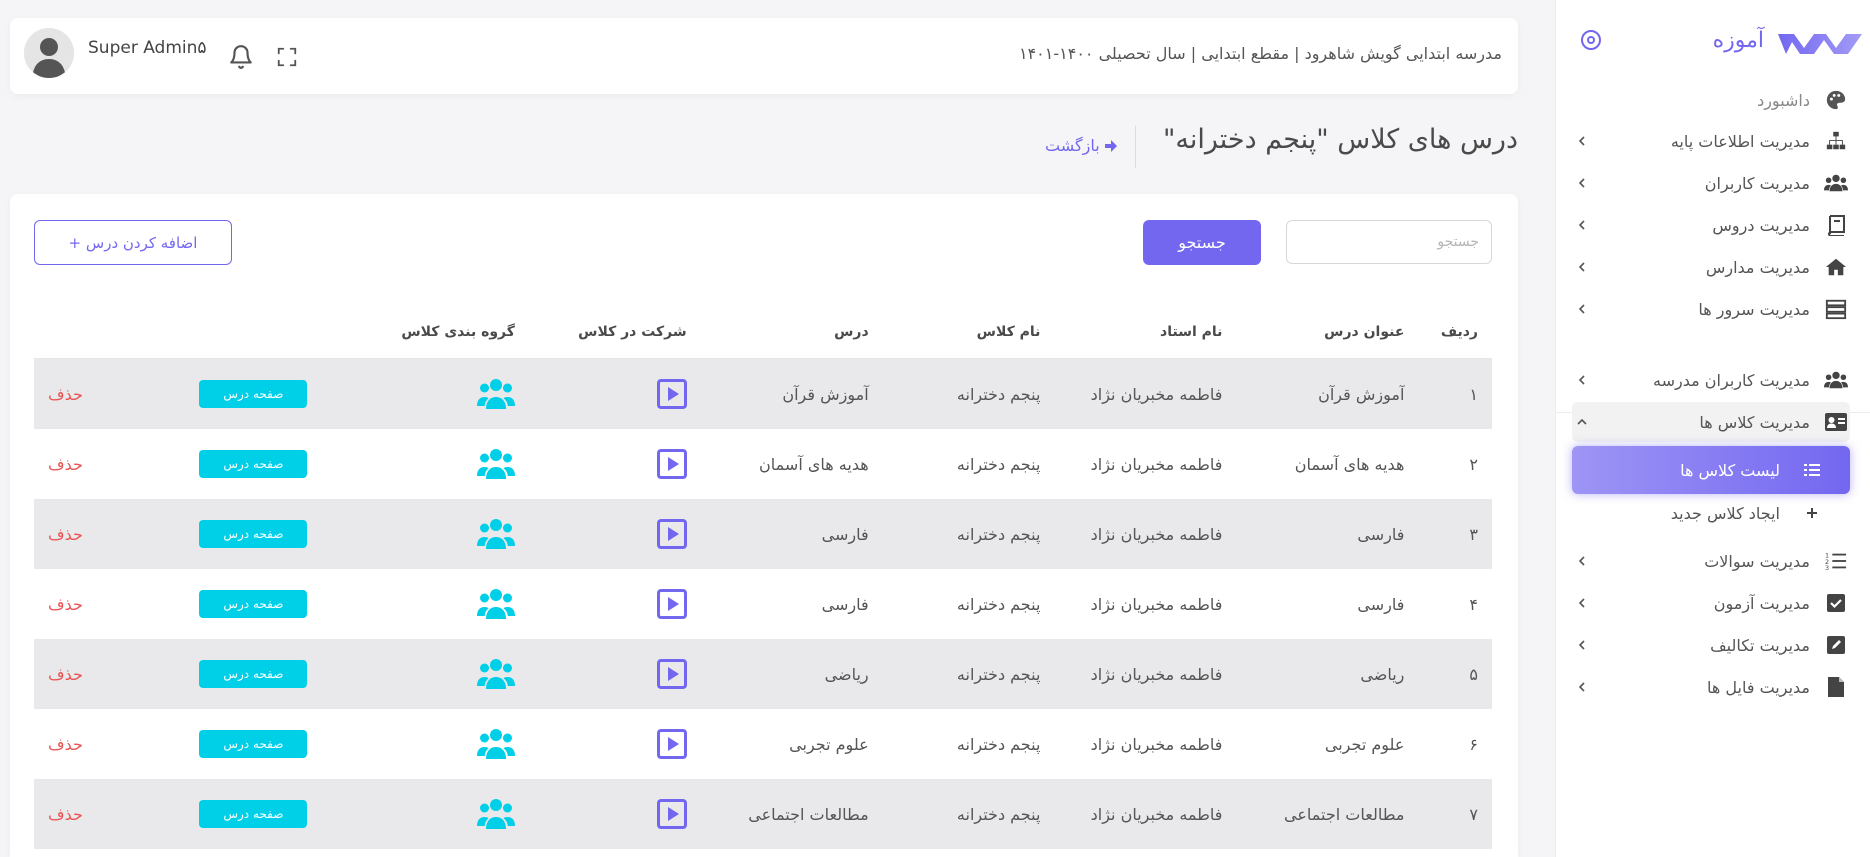 The height and width of the screenshot is (857, 1870). I want to click on ordered-list-icon: 123, so click(1836, 561).